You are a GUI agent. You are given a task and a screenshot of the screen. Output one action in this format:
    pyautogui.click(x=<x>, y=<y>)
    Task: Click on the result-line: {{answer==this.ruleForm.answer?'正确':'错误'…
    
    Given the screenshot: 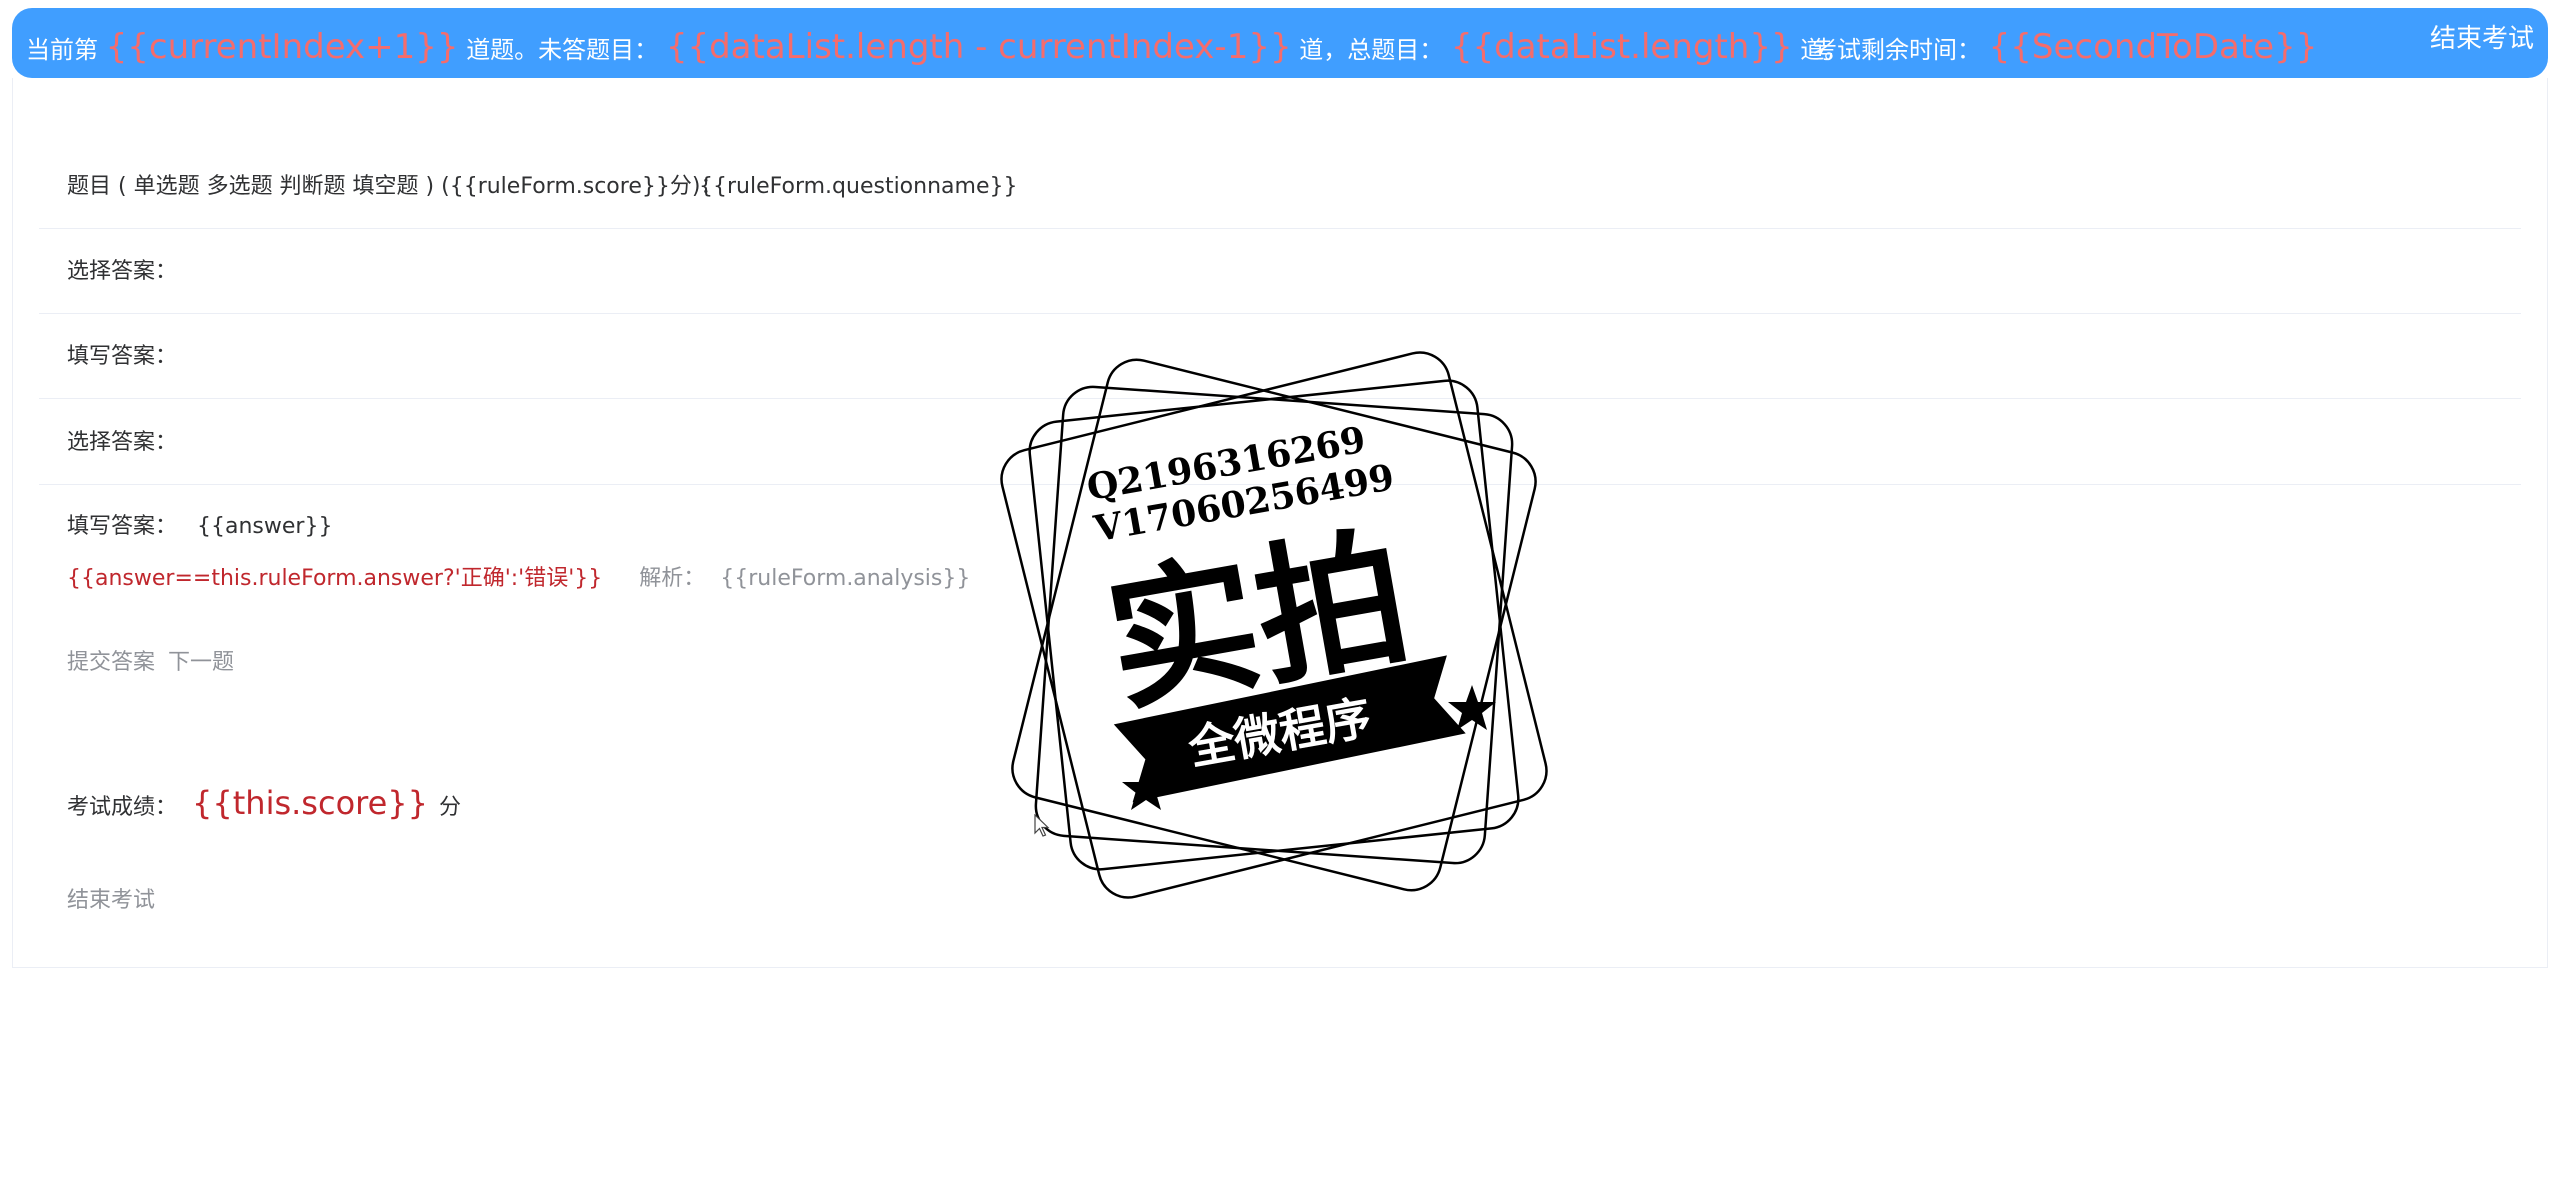 What is the action you would take?
    pyautogui.click(x=518, y=576)
    